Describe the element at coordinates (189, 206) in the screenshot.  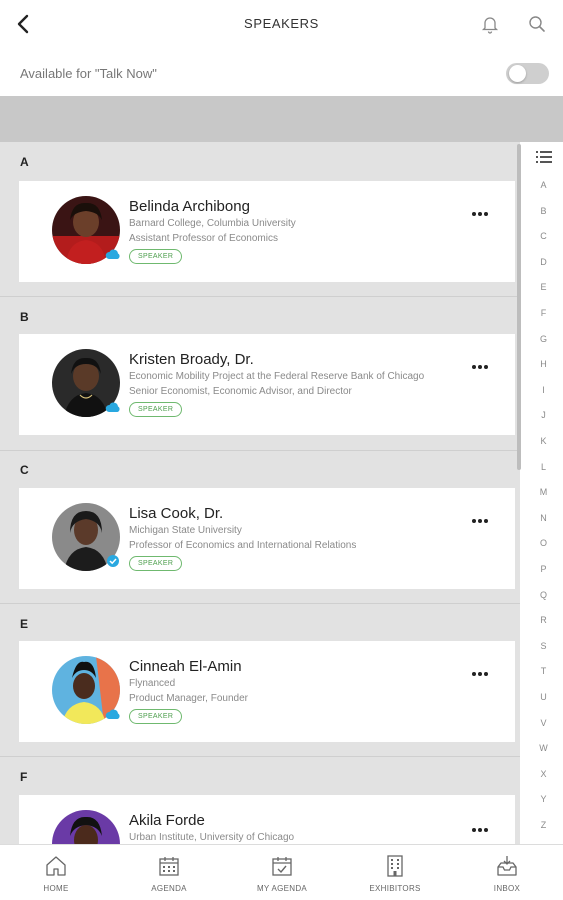
I see `speaker-name: Belinda Archibong` at that location.